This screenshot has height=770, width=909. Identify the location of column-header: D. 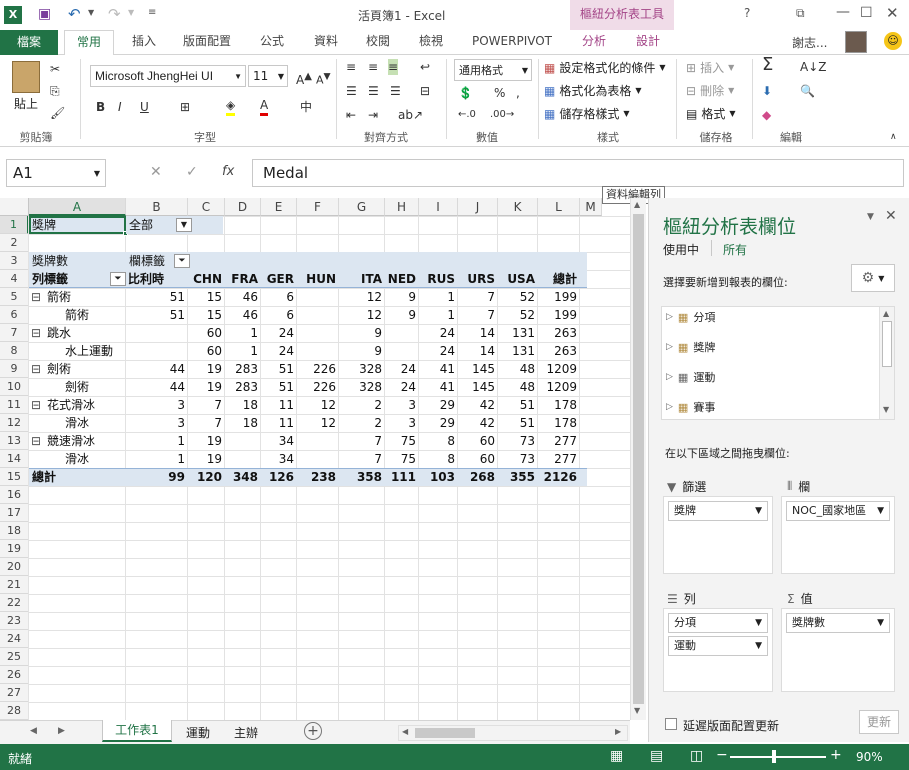
(243, 207).